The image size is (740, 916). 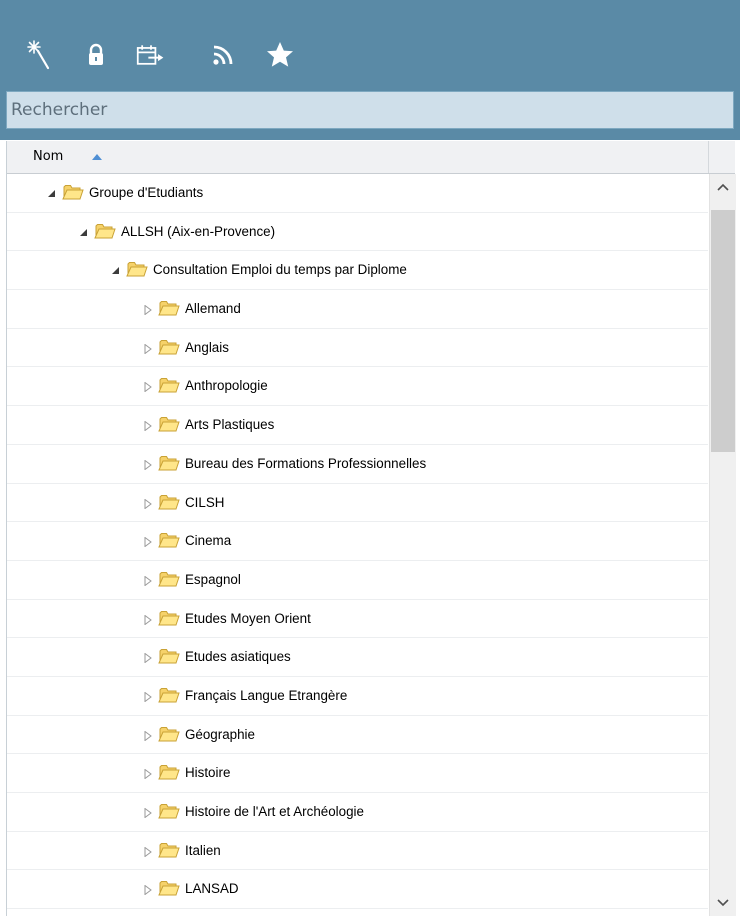 What do you see at coordinates (212, 889) in the screenshot?
I see `tree-row-label: LANSAD` at bounding box center [212, 889].